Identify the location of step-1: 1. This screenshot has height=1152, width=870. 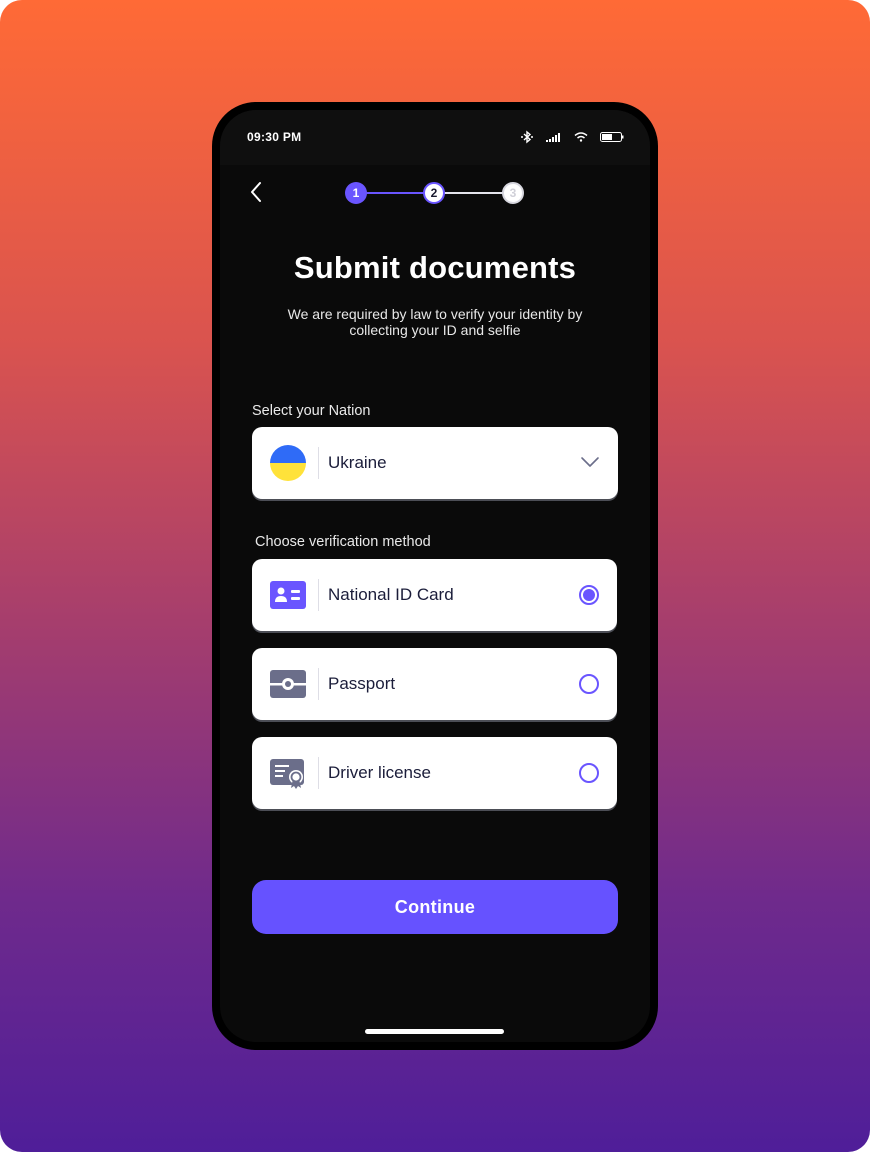
(356, 193).